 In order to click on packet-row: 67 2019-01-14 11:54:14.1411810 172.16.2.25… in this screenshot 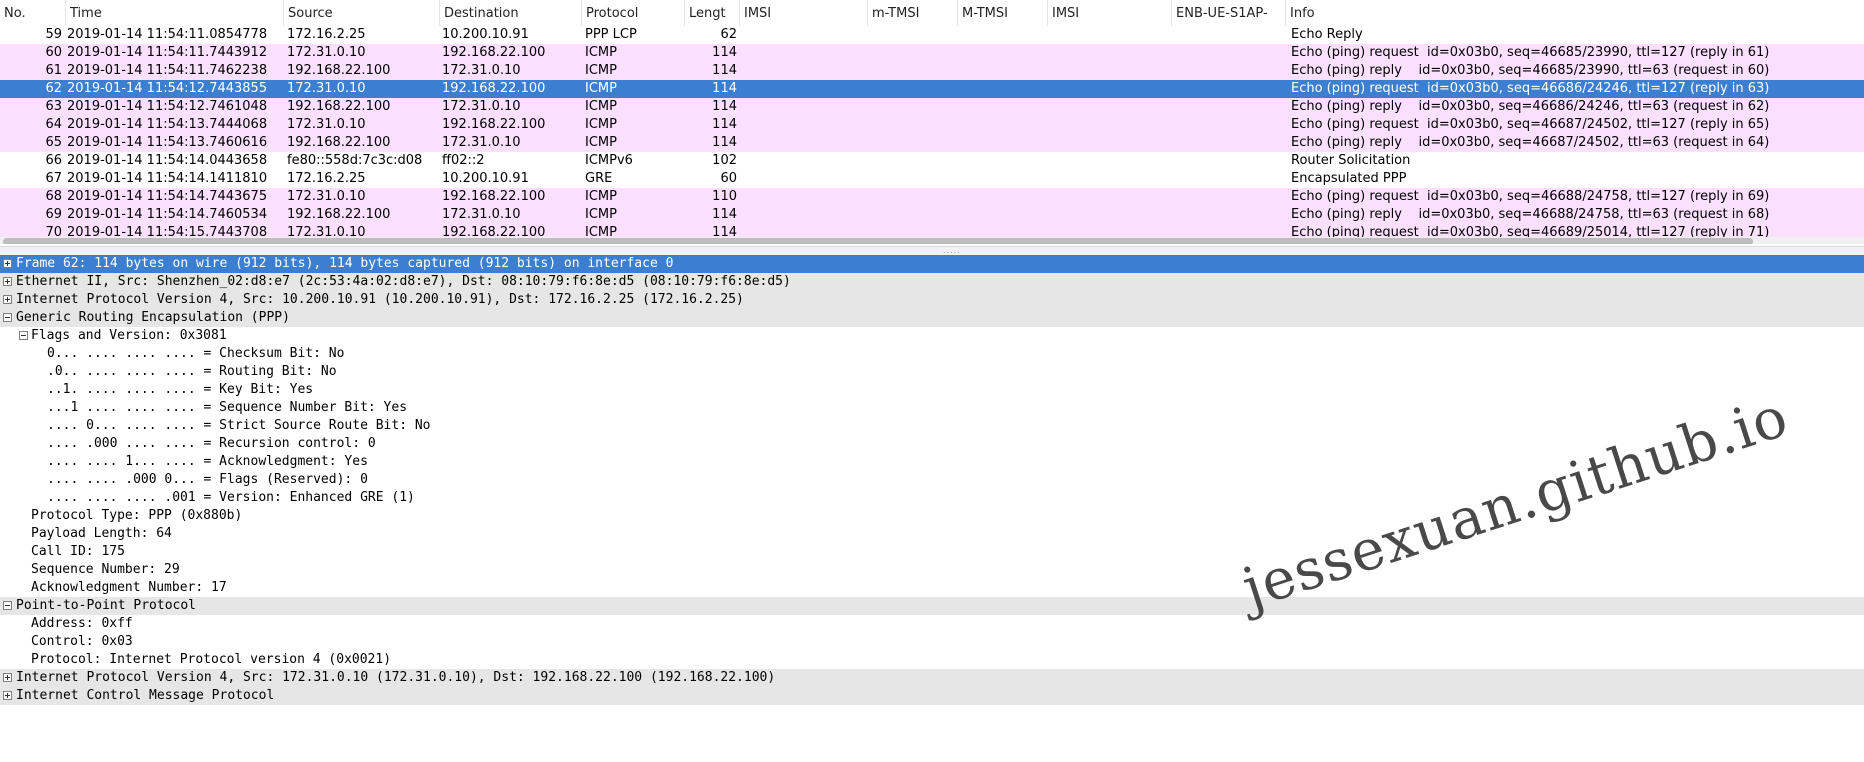, I will do `click(932, 179)`.